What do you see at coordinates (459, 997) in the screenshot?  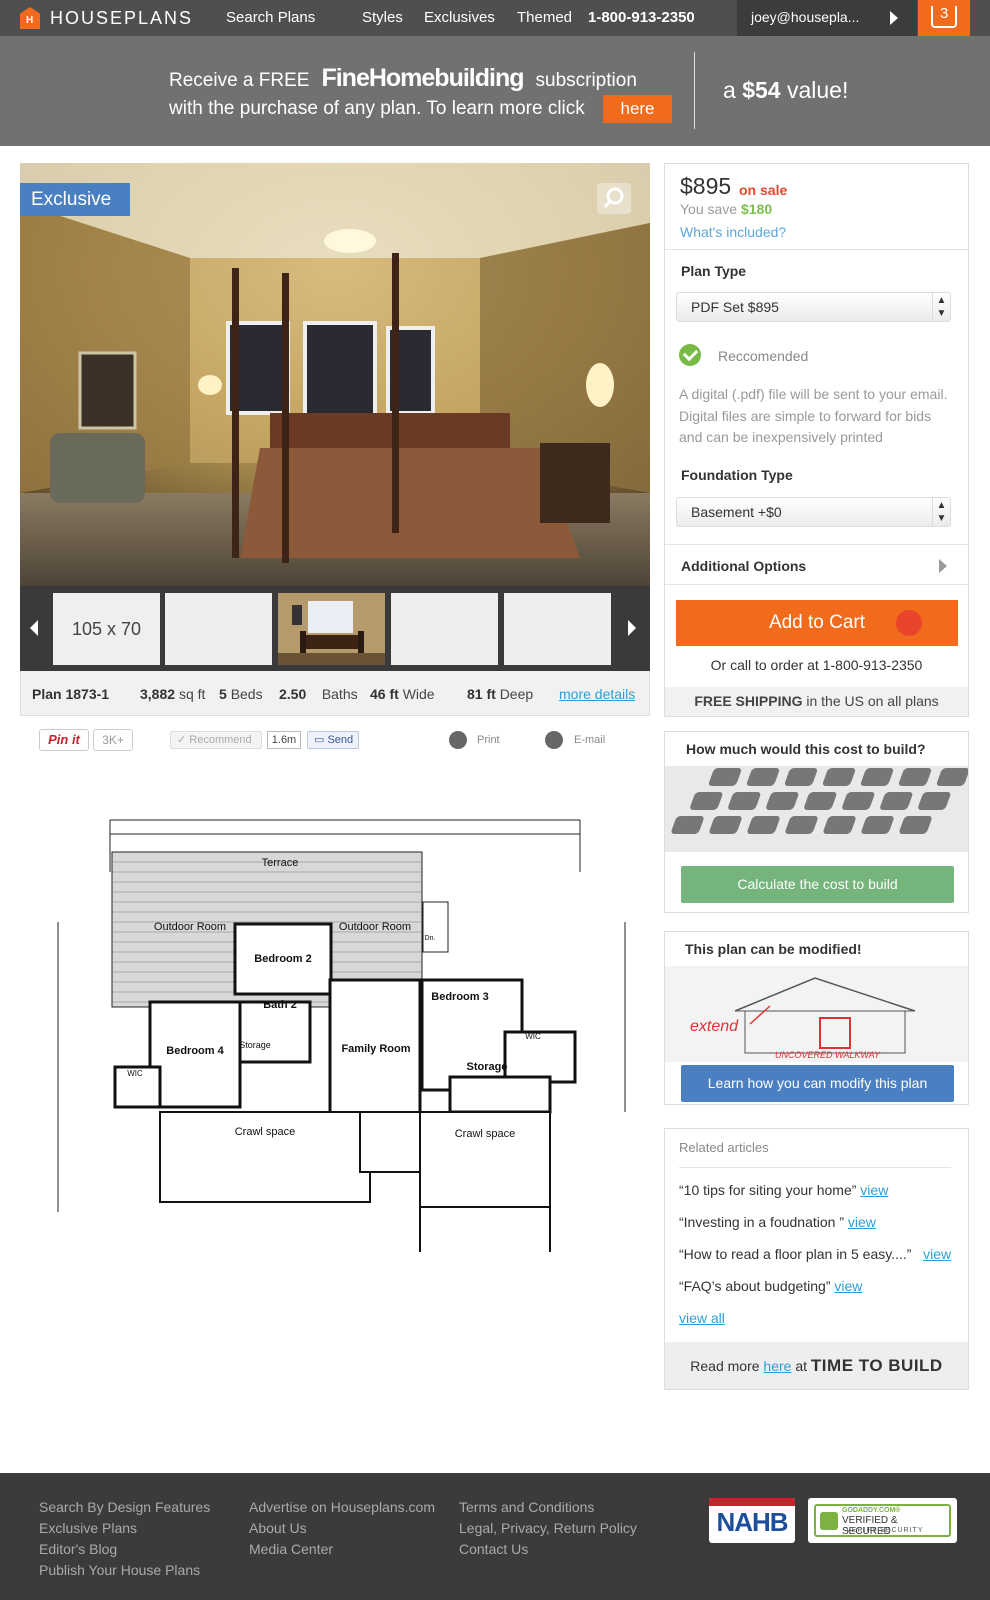 I see `floor-room-label: Bedroom 3` at bounding box center [459, 997].